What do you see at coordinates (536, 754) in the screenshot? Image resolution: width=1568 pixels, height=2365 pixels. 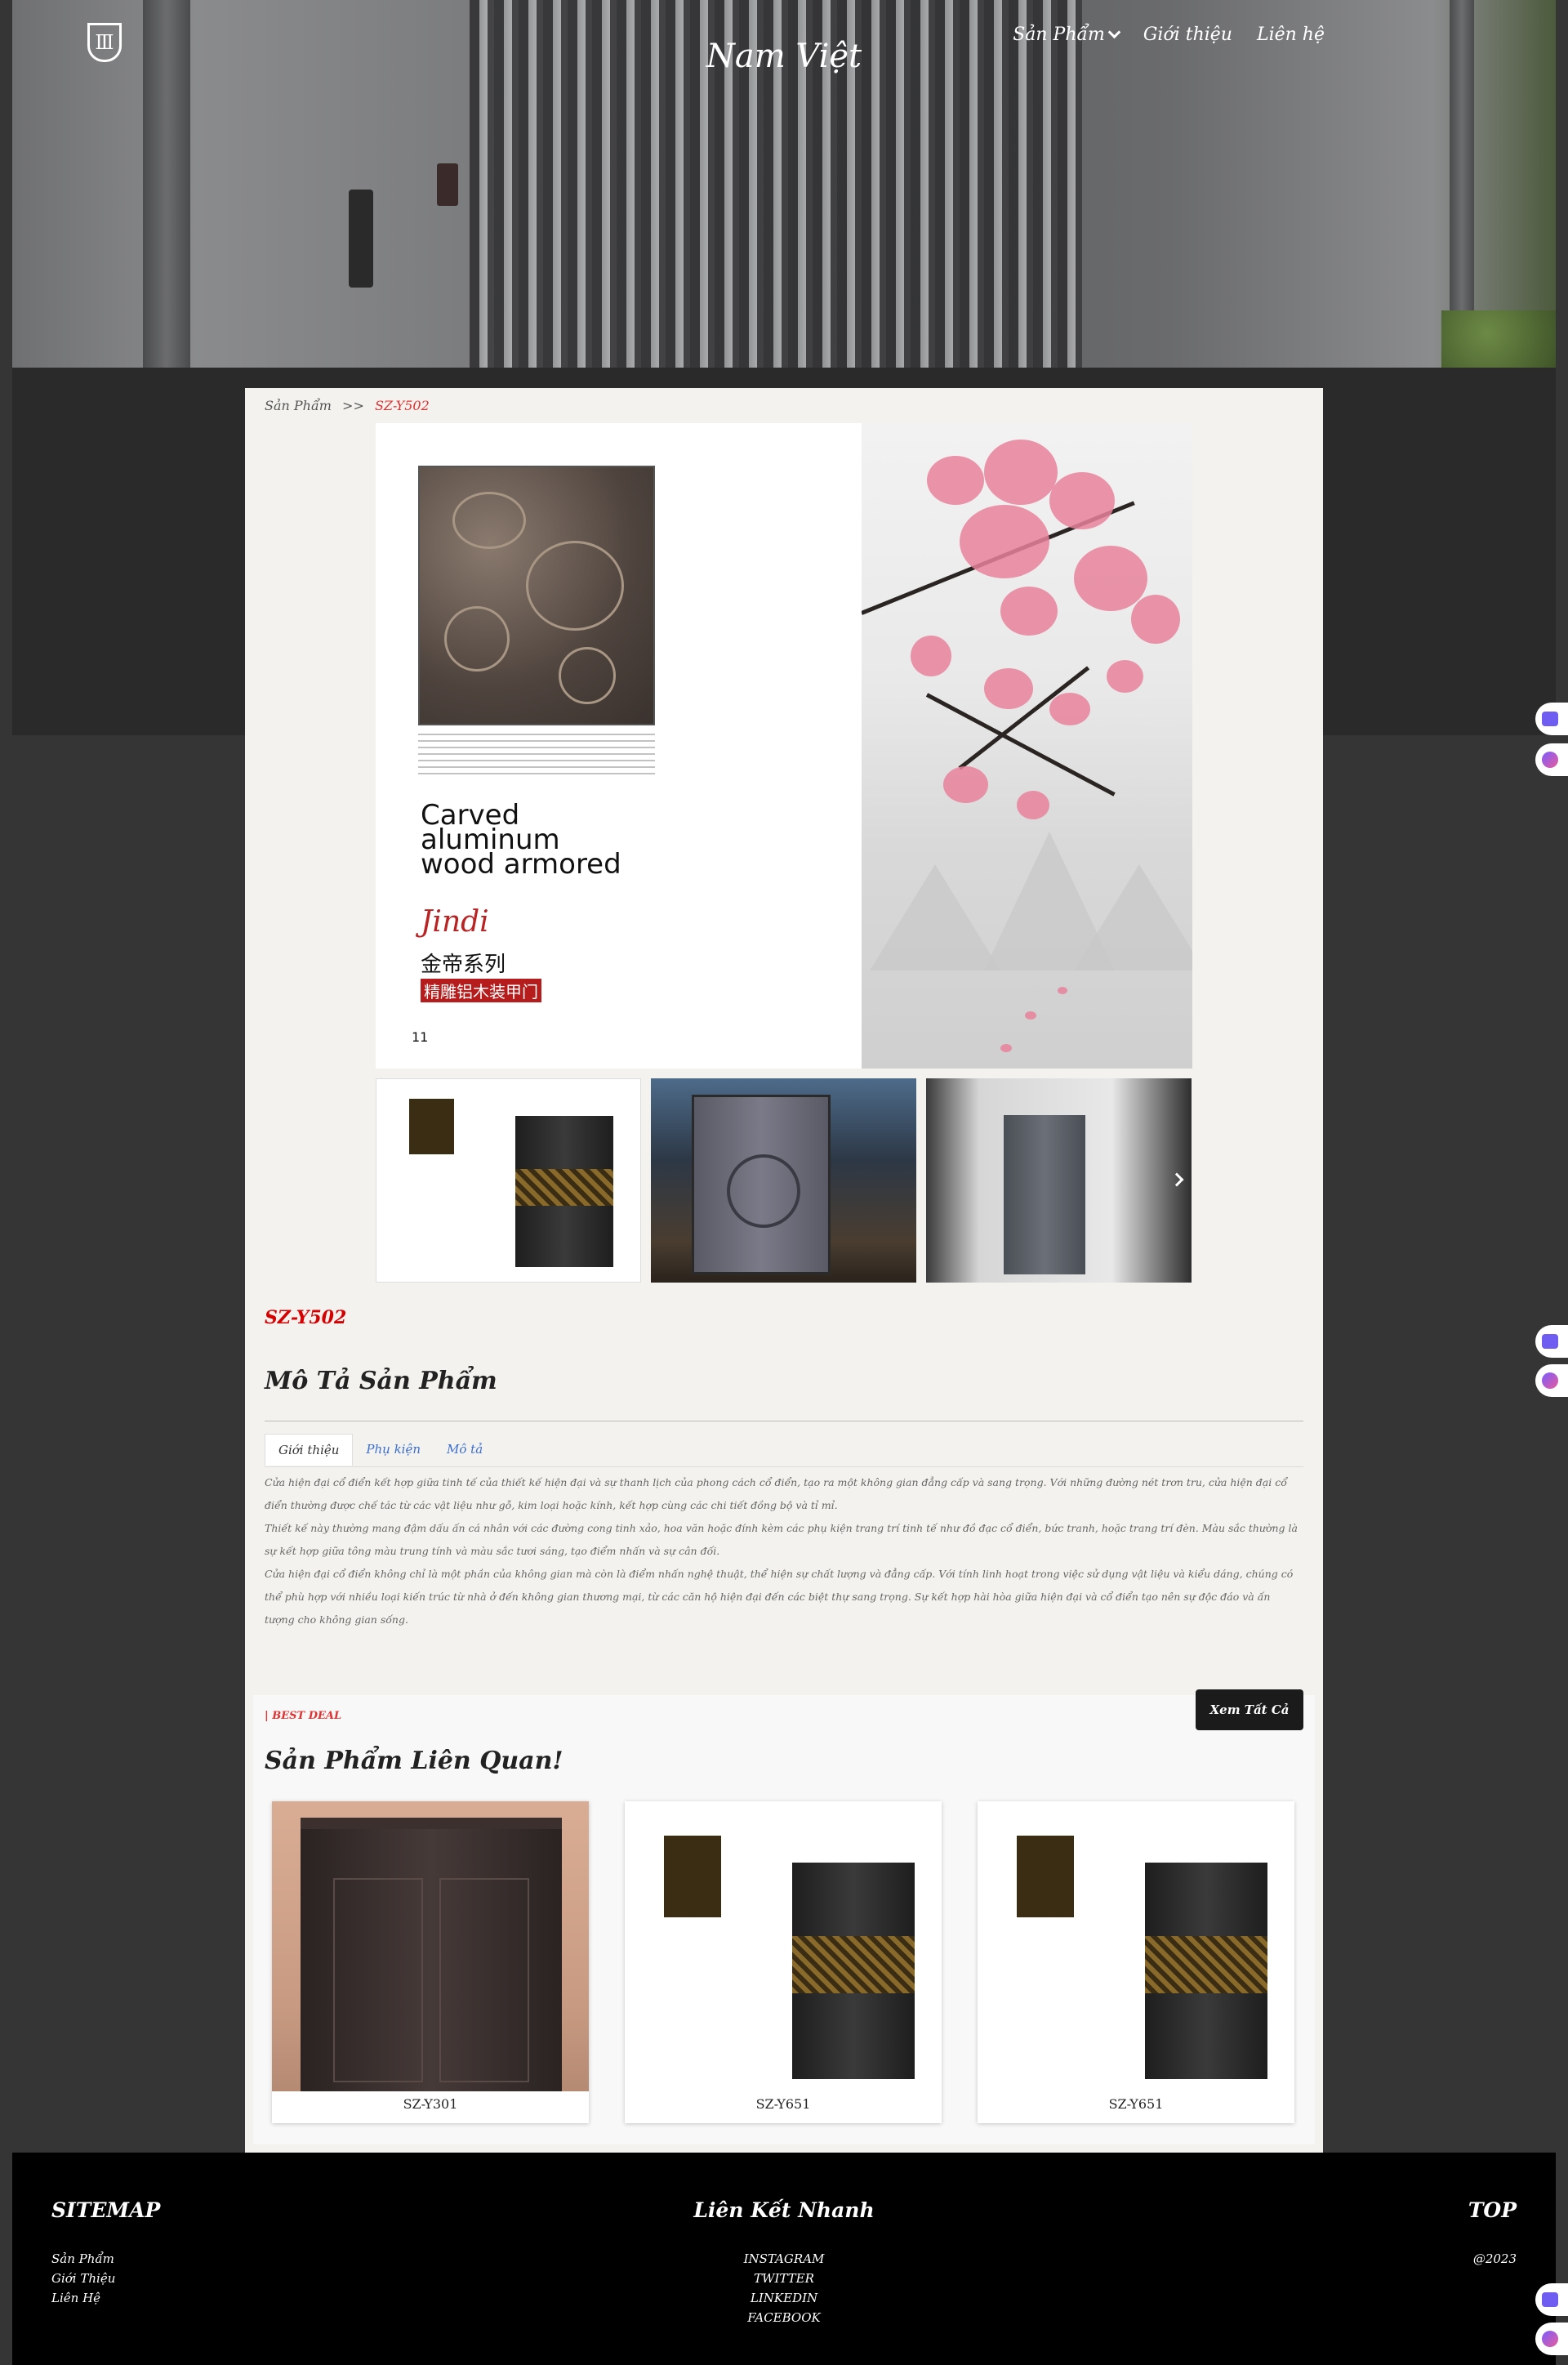 I see `catalog-fine-print` at bounding box center [536, 754].